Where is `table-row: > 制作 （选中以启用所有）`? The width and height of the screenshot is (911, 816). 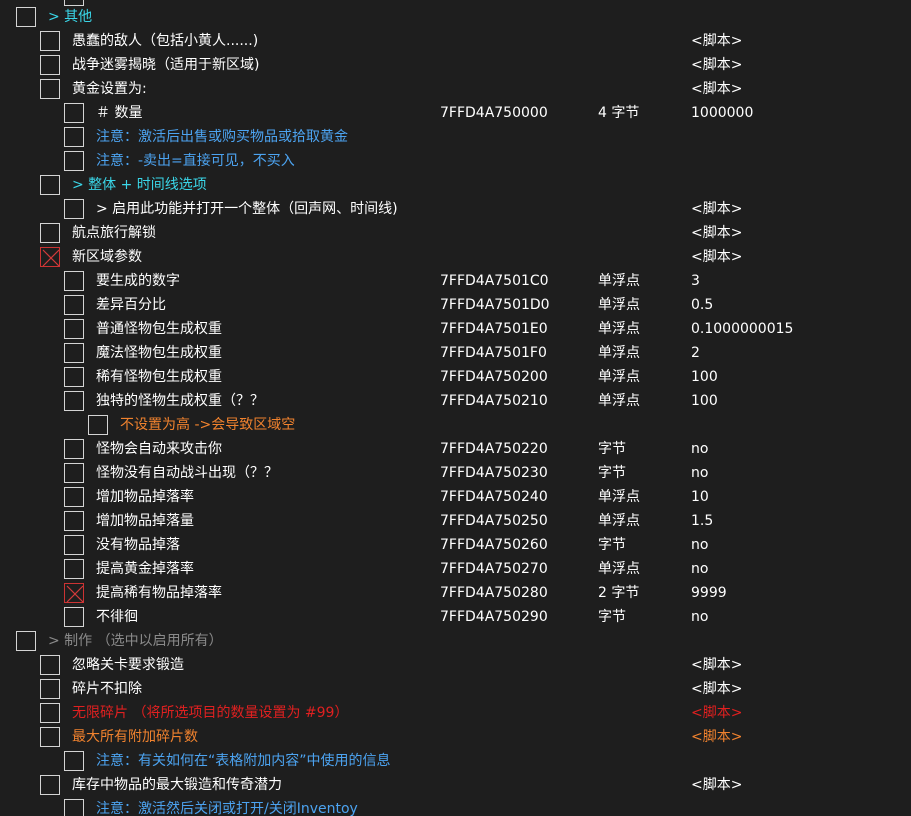
table-row: > 制作 （选中以启用所有） is located at coordinates (455, 641).